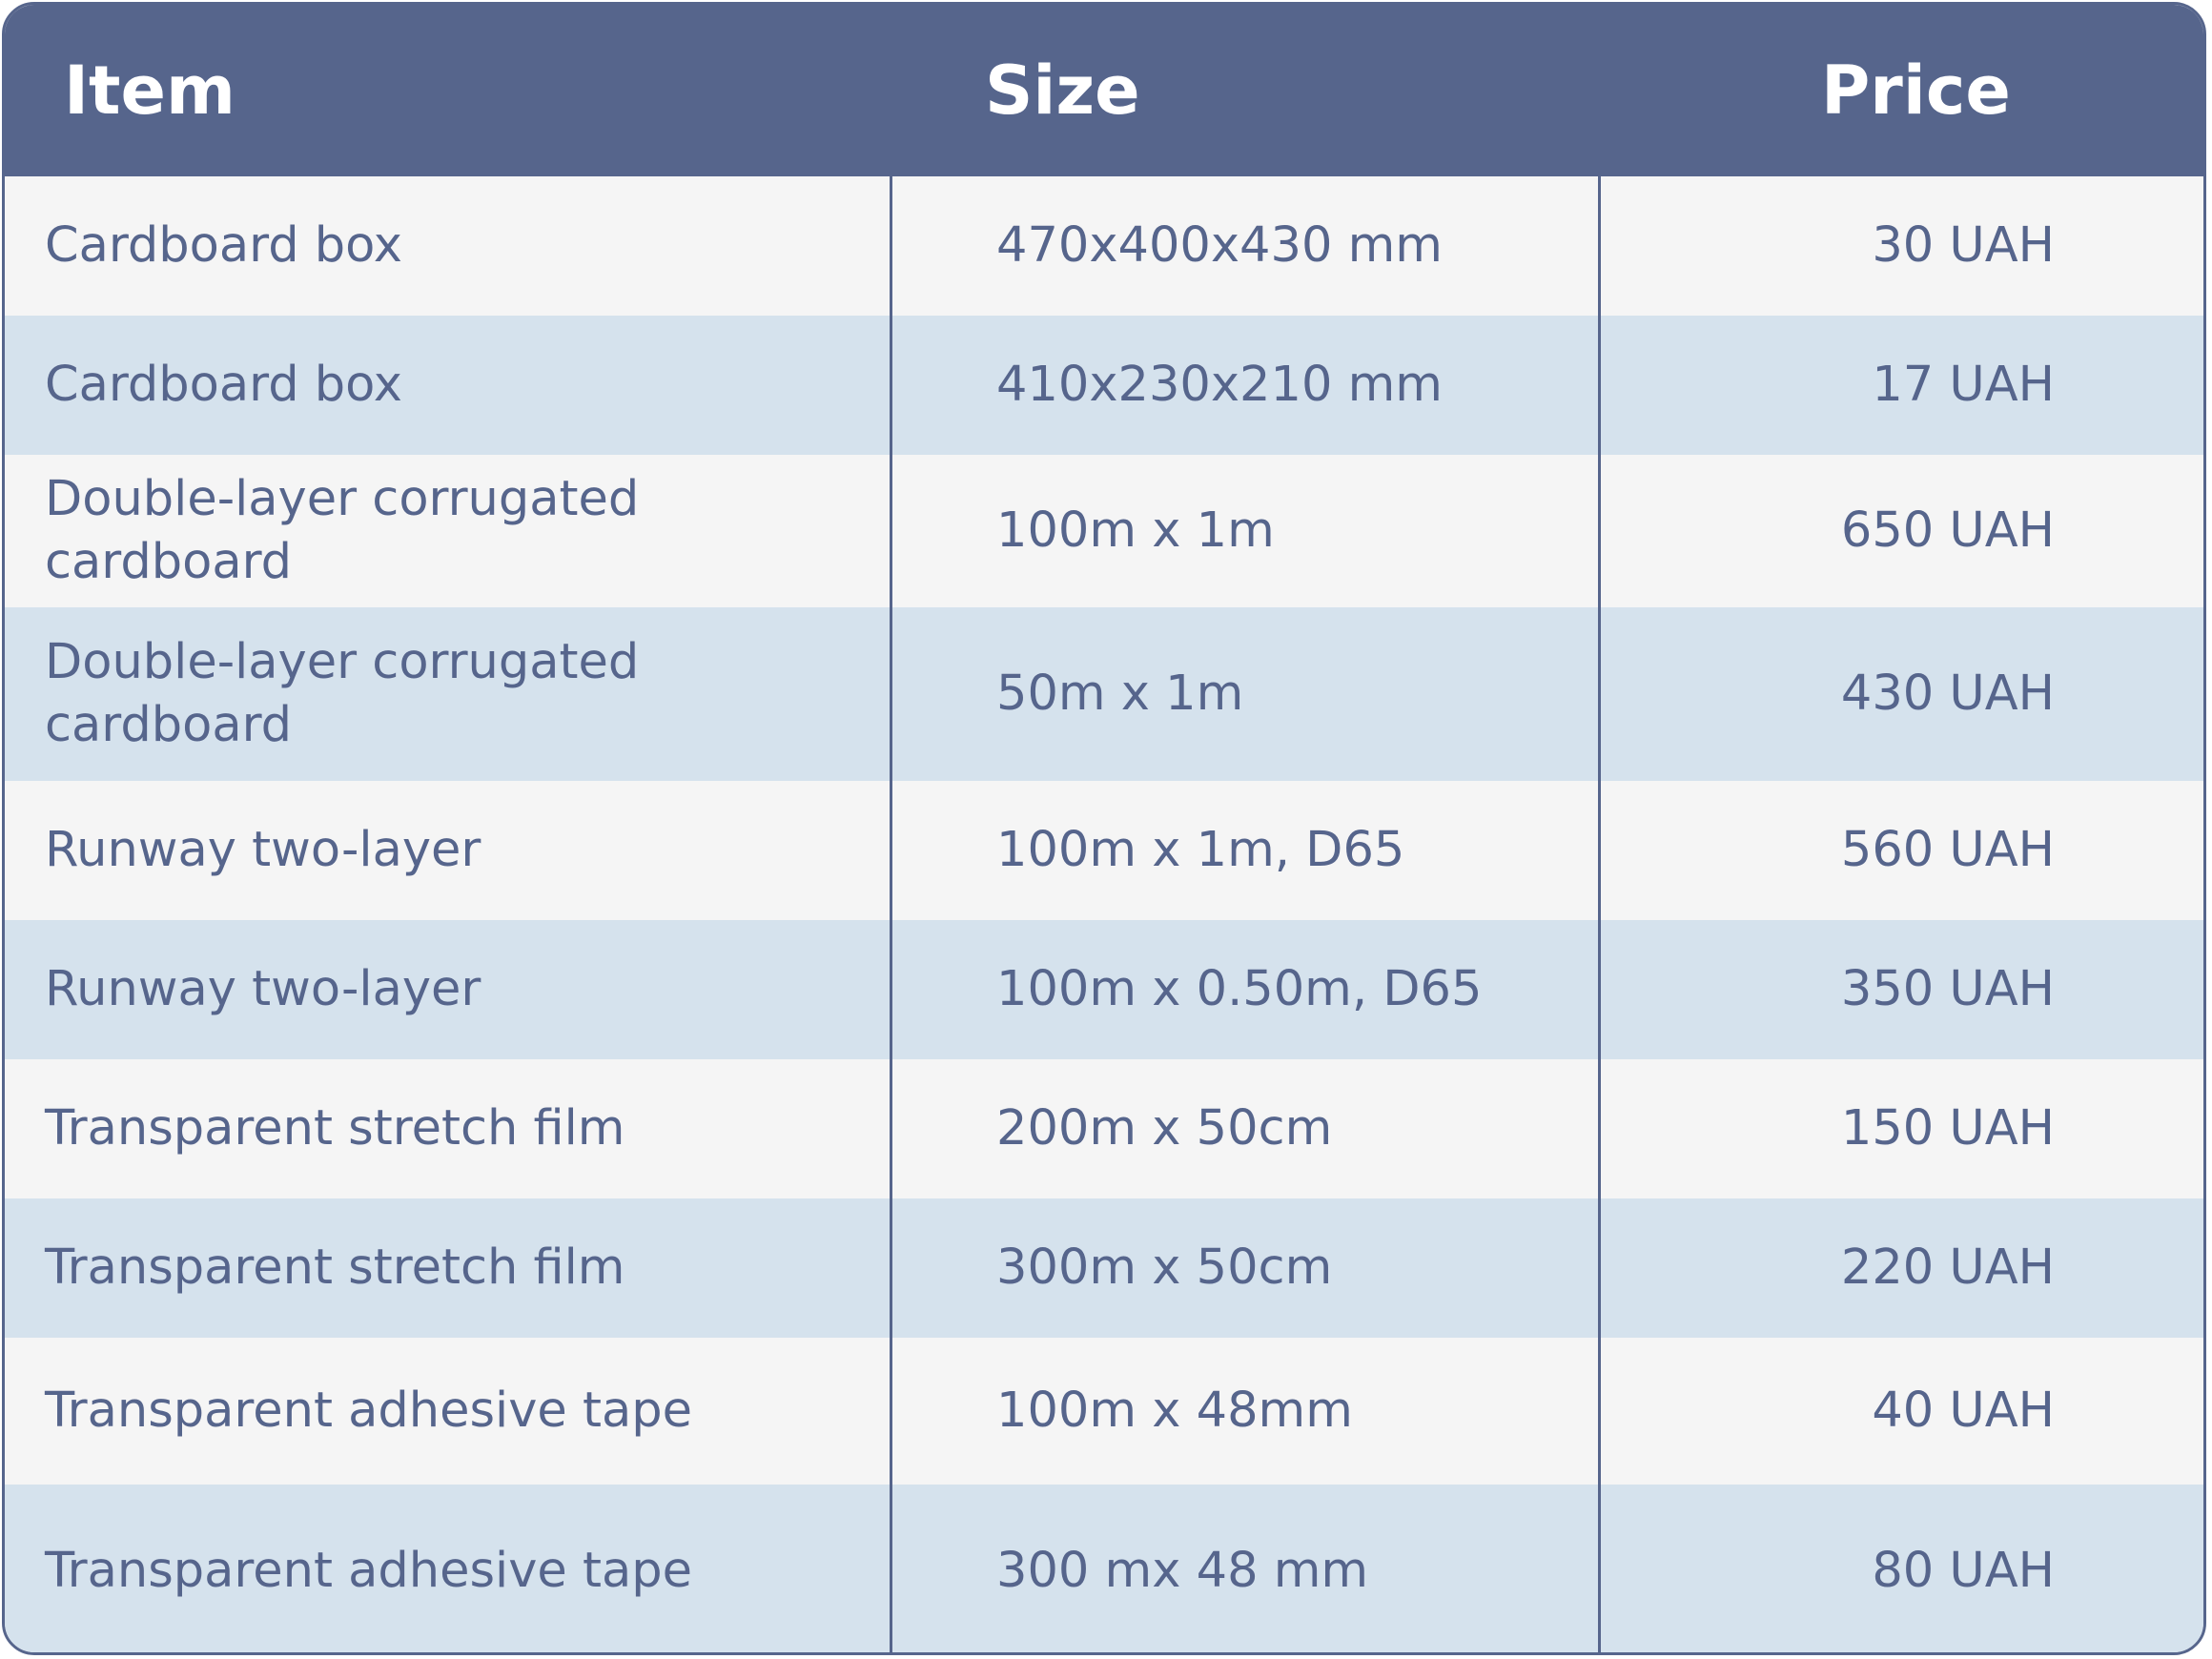 The image size is (2212, 1659). I want to click on table-row: Runway two-layer 100m x 1m, D65 560 UAH, so click(1104, 850).